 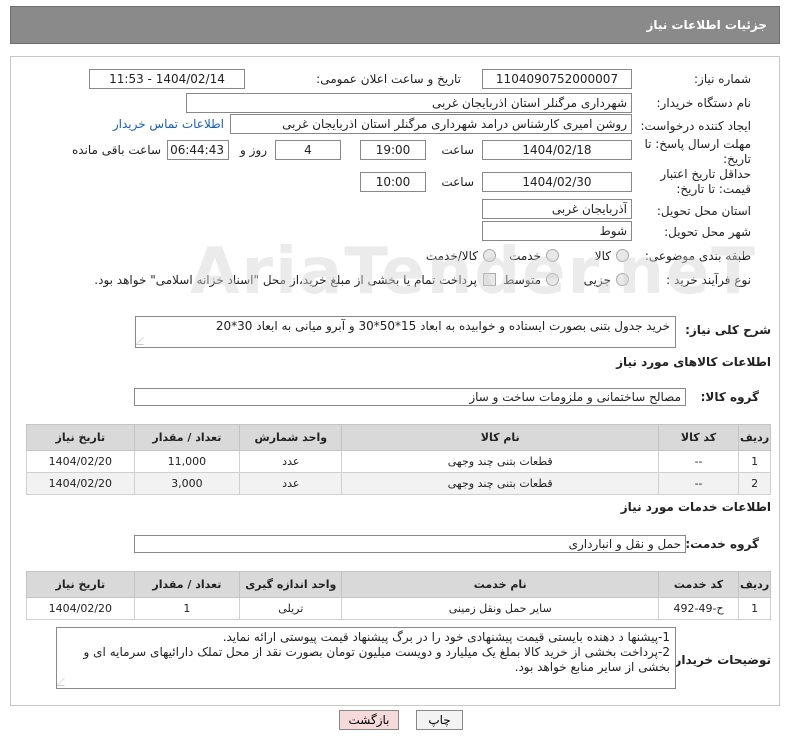 What do you see at coordinates (706, 25) in the screenshot?
I see `page-title: جزئیات اطلاعات نیاز` at bounding box center [706, 25].